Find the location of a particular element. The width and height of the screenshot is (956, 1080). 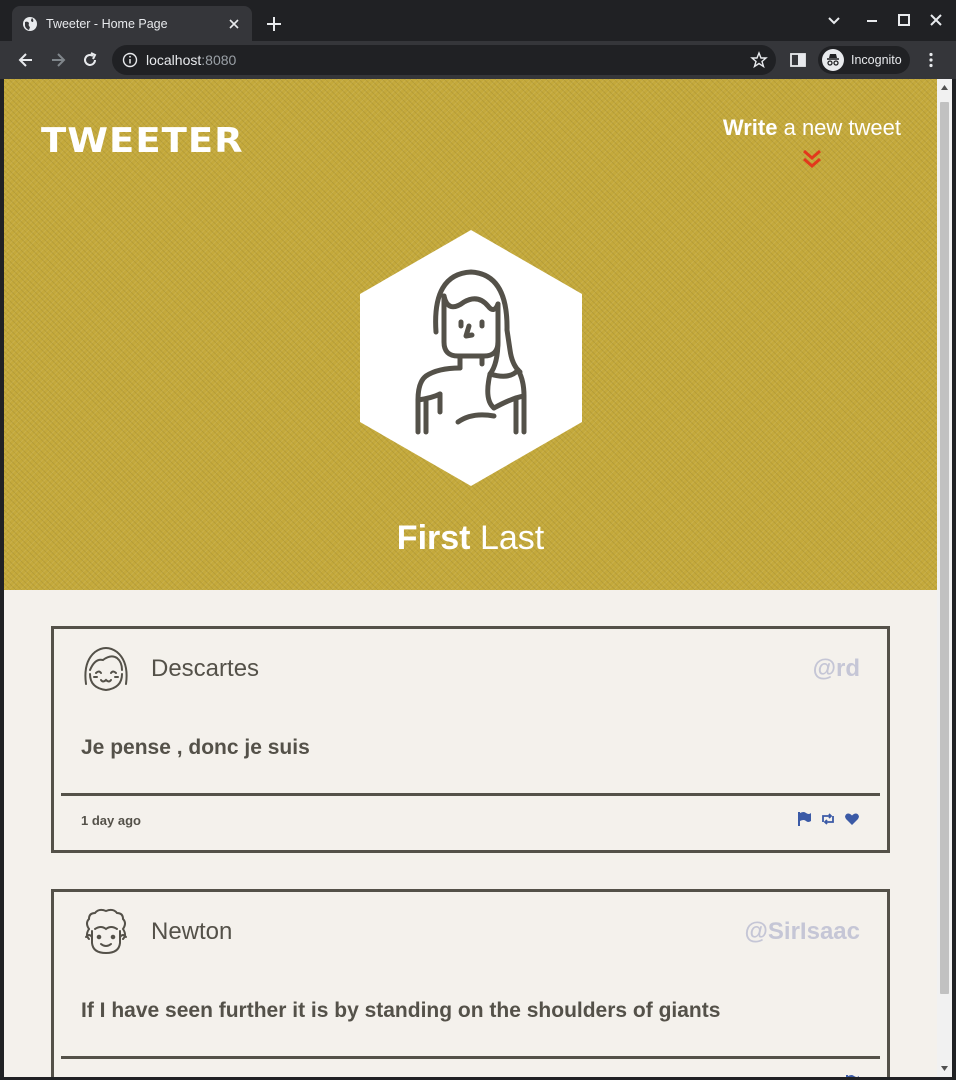

page-scrollbar is located at coordinates (944, 578).